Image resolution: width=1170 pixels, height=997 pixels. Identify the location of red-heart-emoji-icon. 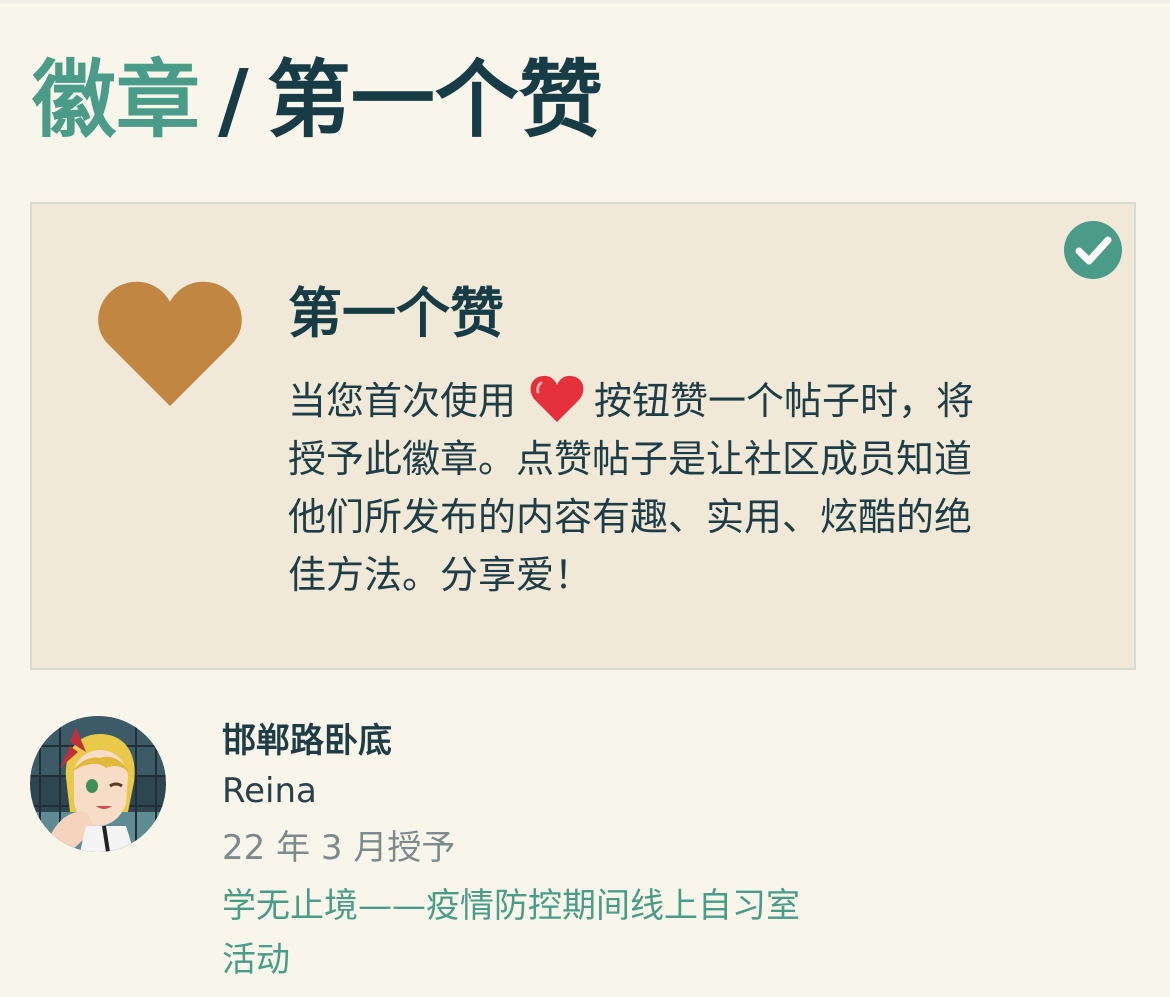
(557, 398).